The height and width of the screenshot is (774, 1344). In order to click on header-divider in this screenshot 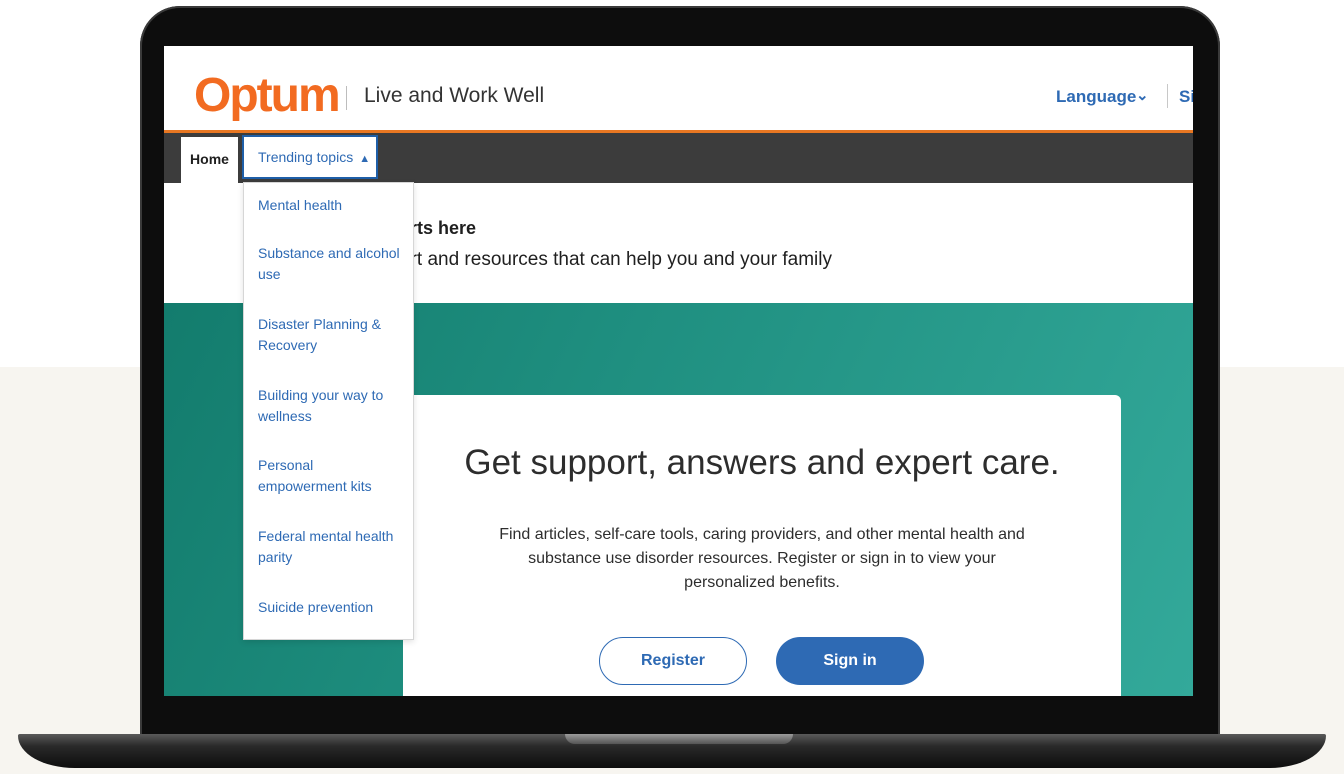, I will do `click(1167, 96)`.